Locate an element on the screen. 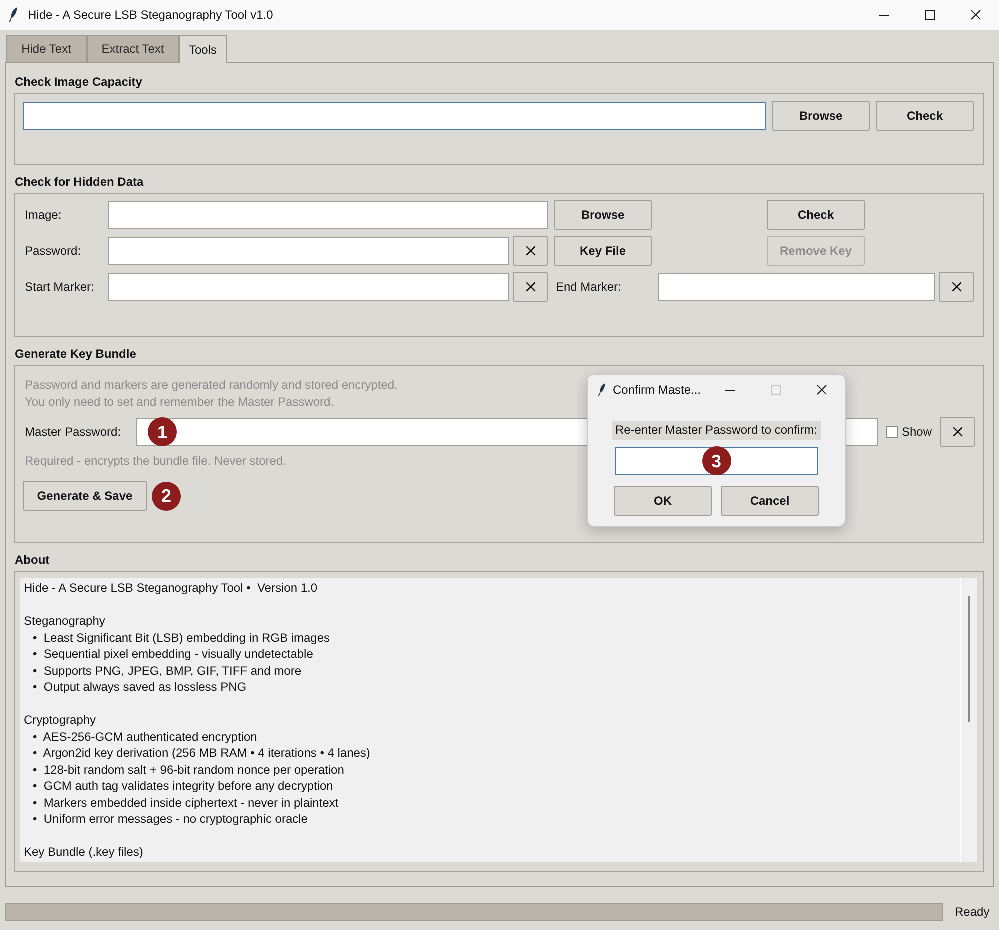  checkbox is located at coordinates (892, 432).